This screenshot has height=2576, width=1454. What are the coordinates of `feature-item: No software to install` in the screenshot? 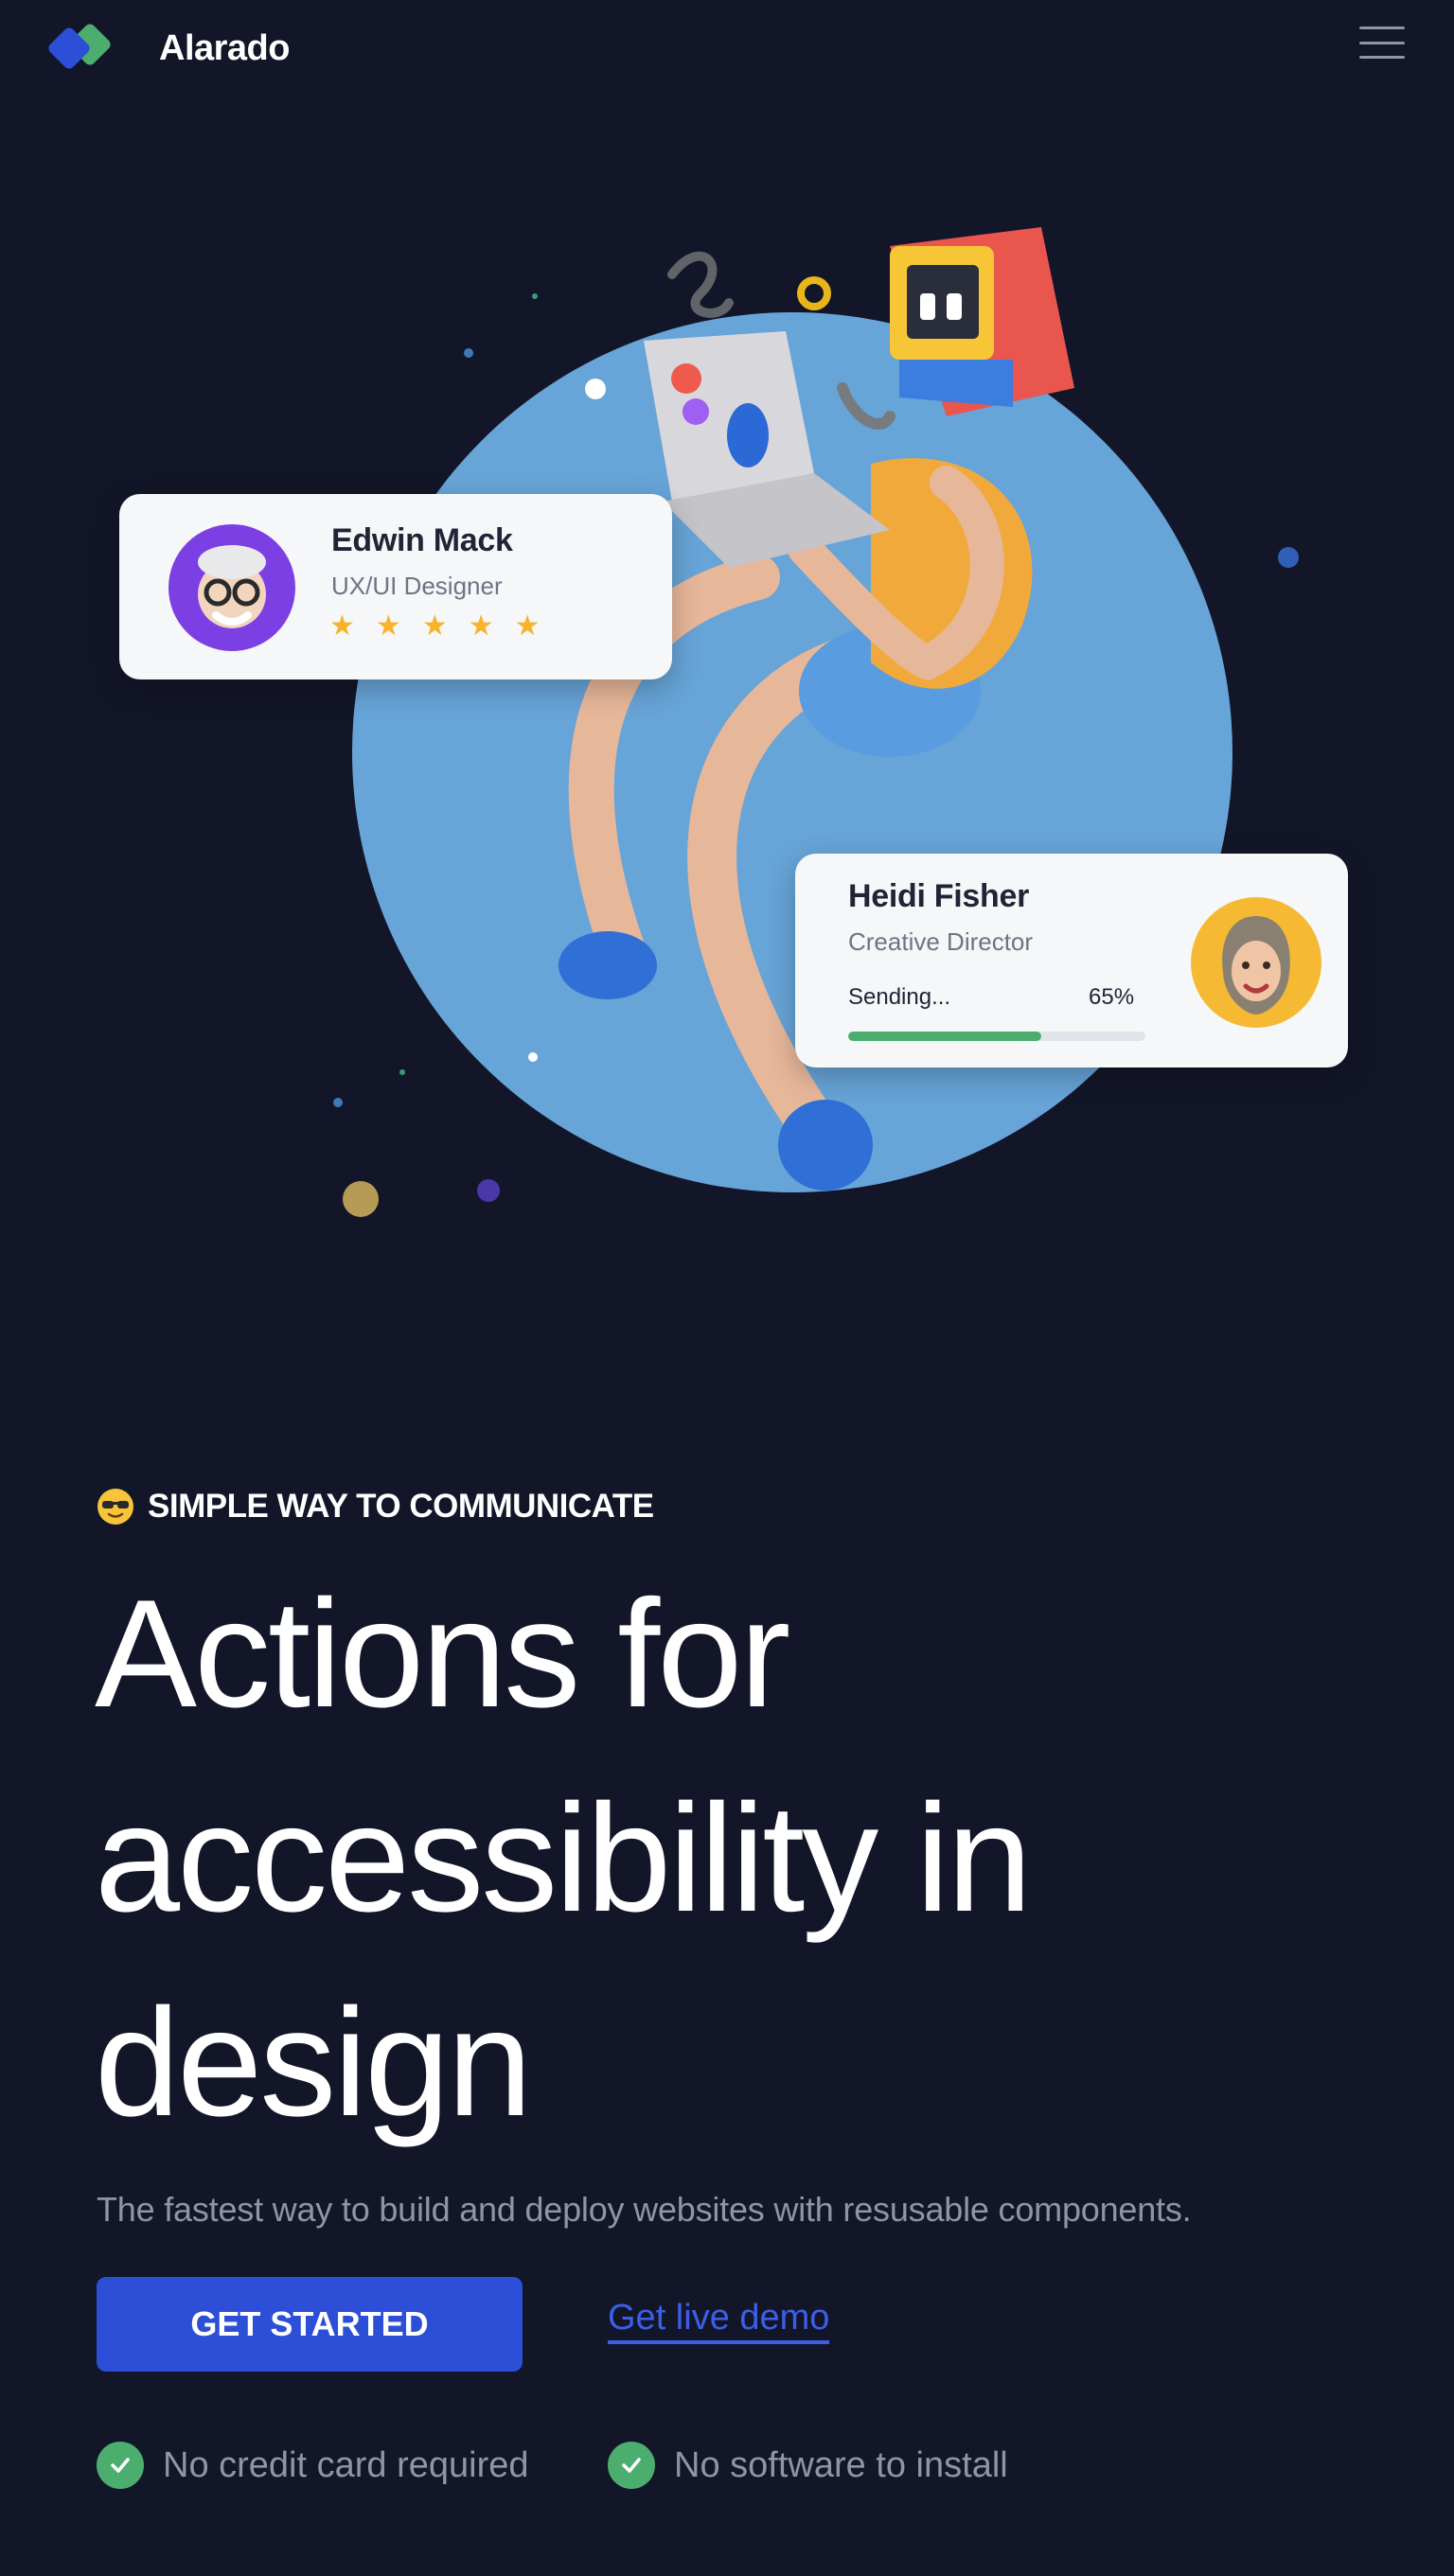 It's located at (808, 2465).